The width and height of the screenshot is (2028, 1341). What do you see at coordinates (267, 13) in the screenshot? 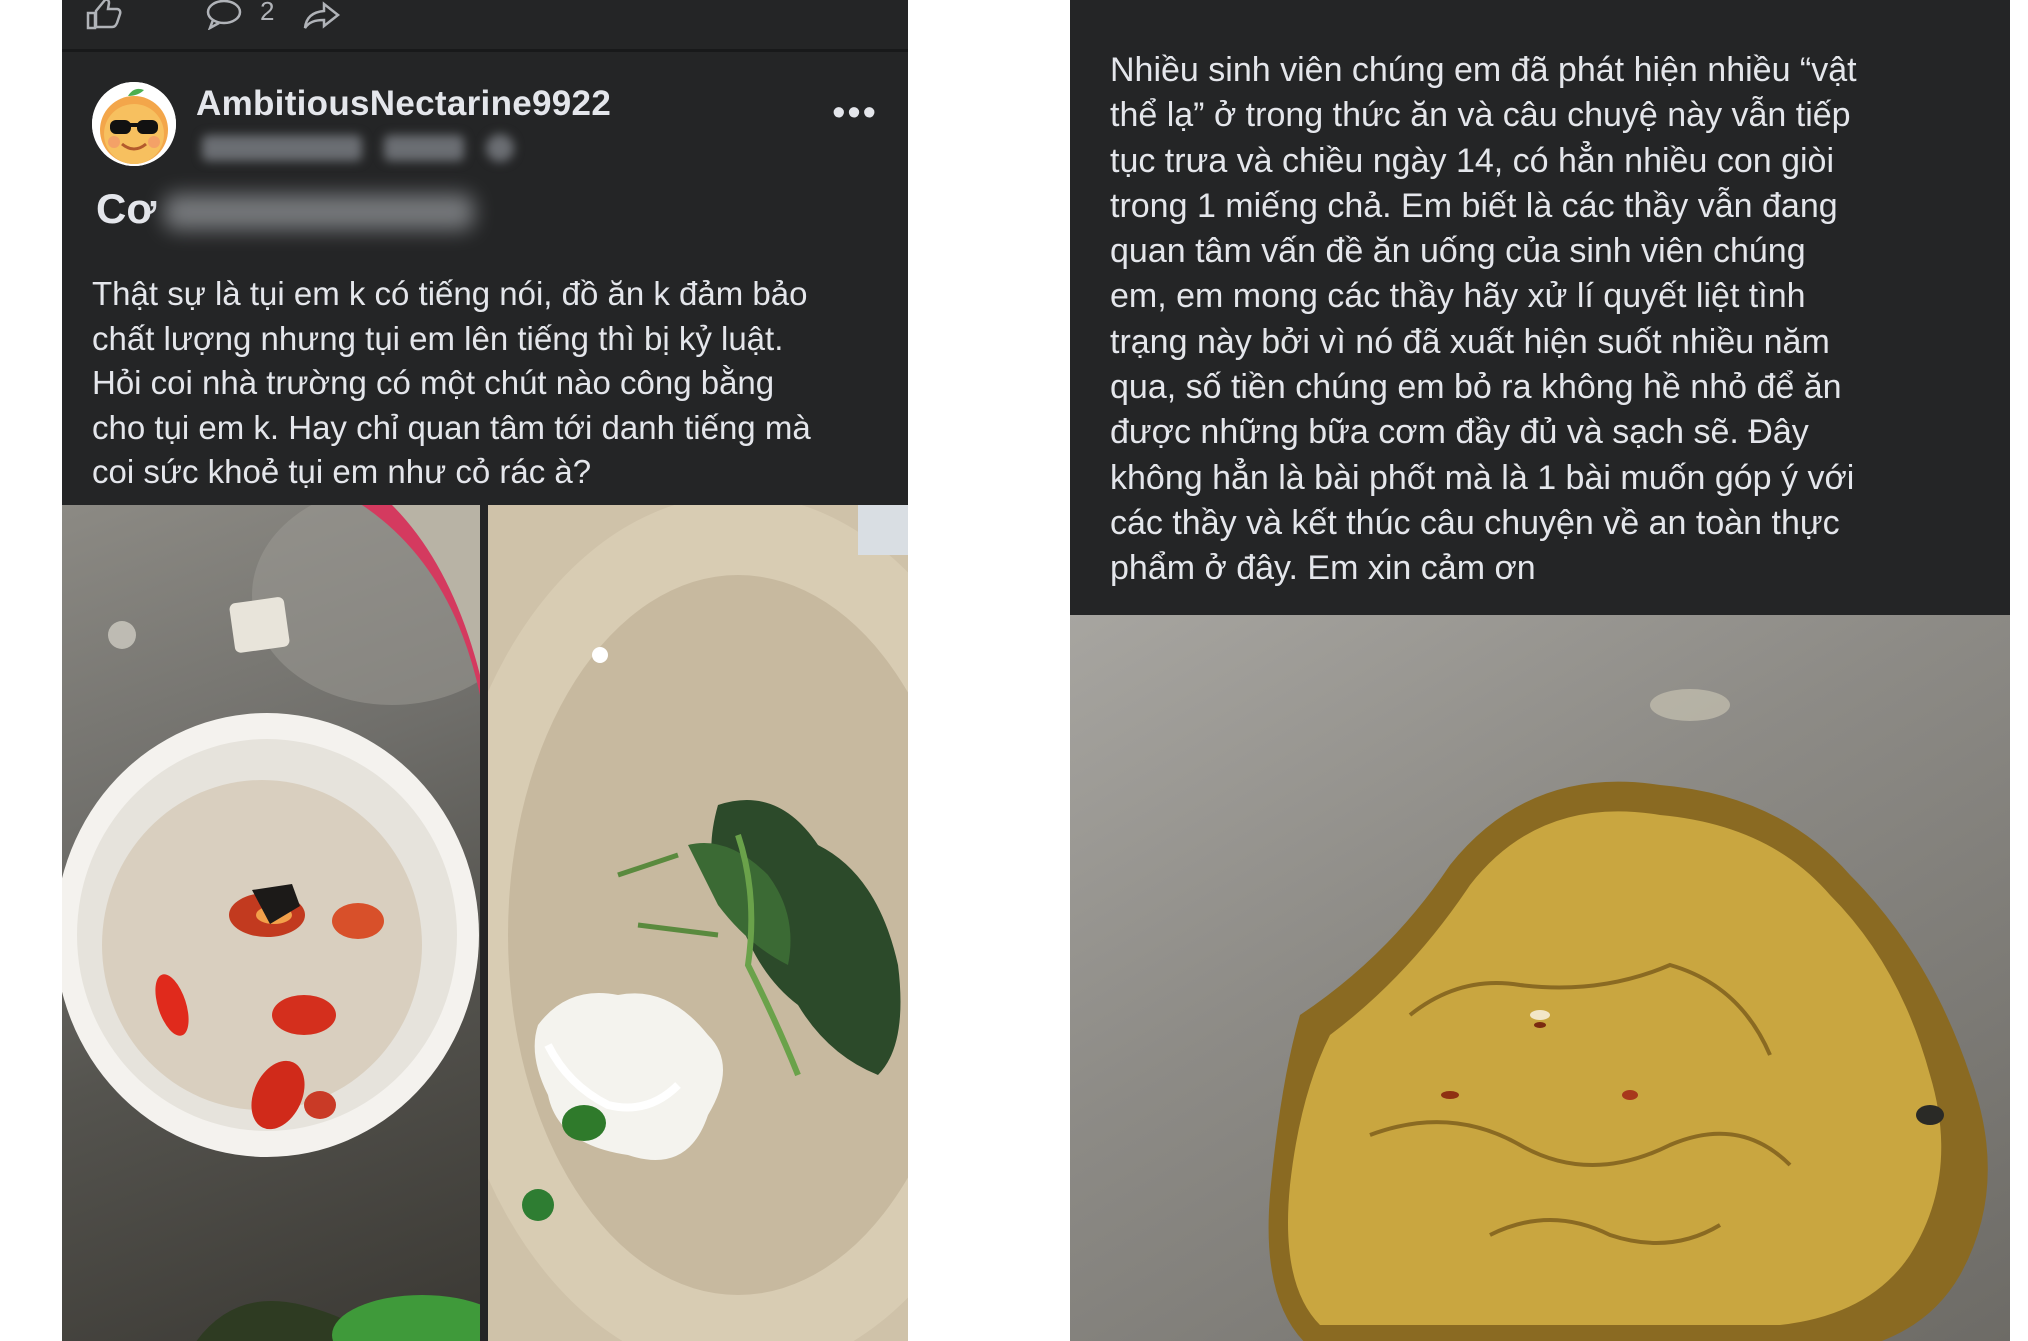
I see `comment-count: 2` at bounding box center [267, 13].